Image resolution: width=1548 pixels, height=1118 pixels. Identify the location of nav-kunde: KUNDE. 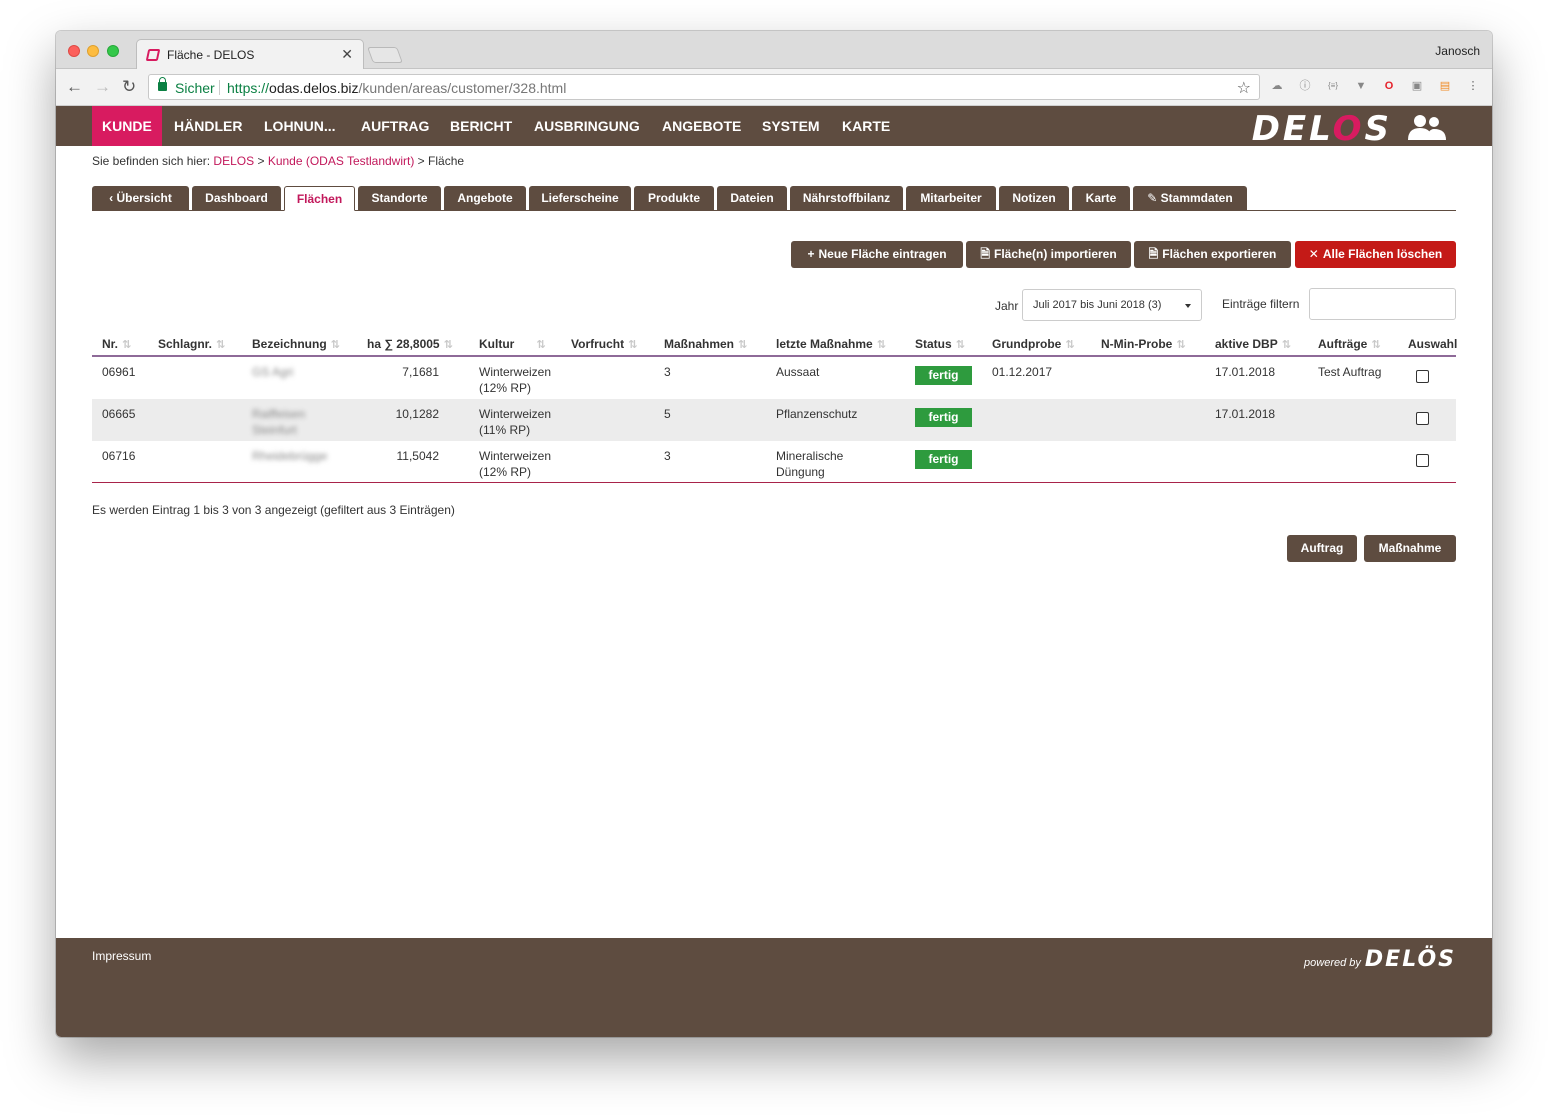
(127, 126).